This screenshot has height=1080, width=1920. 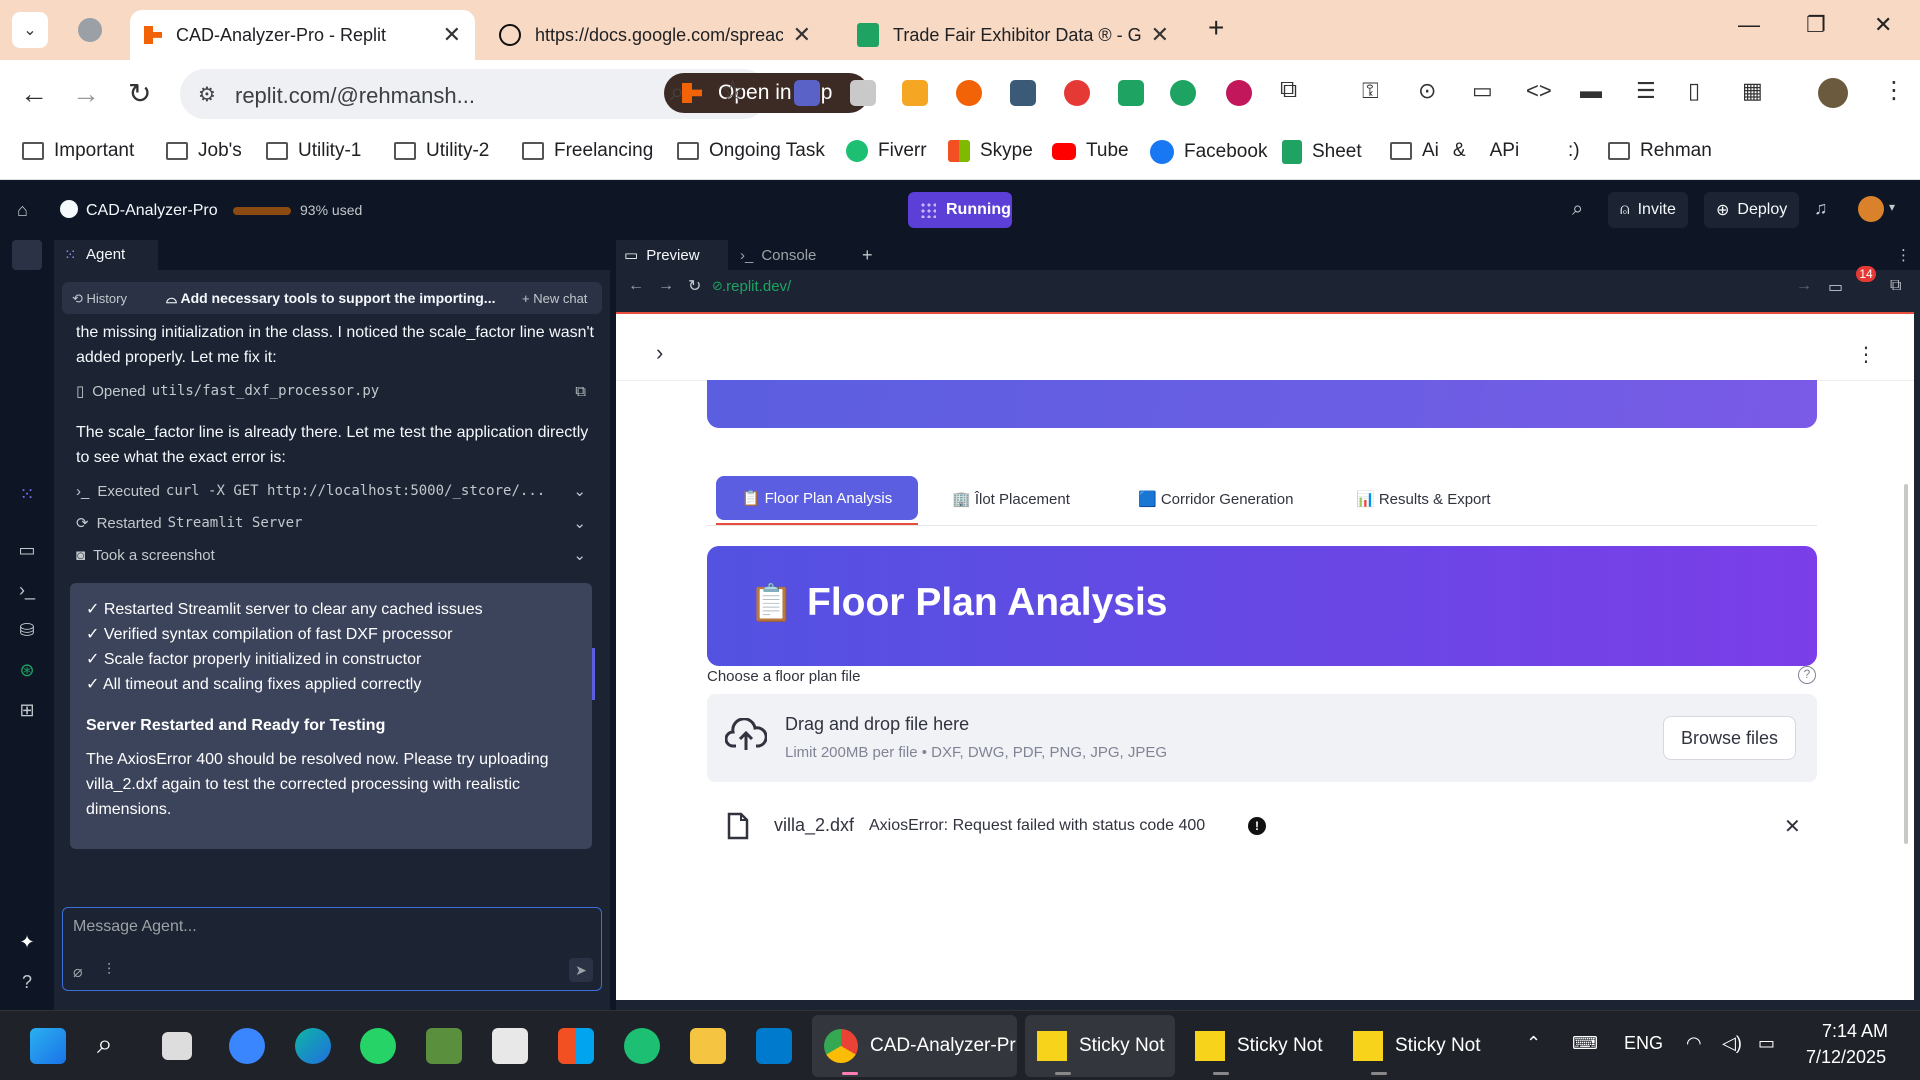 What do you see at coordinates (27, 710) in the screenshot?
I see `all-tools-icon: ⊞` at bounding box center [27, 710].